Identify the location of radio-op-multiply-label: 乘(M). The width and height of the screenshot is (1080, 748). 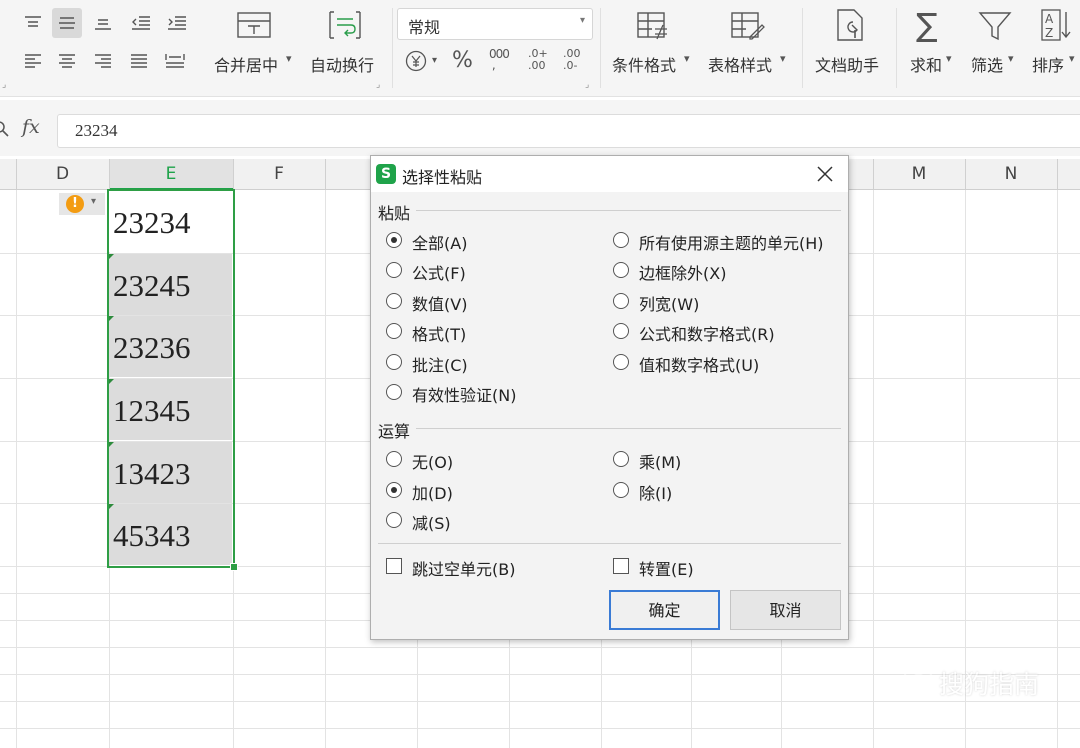
(660, 461).